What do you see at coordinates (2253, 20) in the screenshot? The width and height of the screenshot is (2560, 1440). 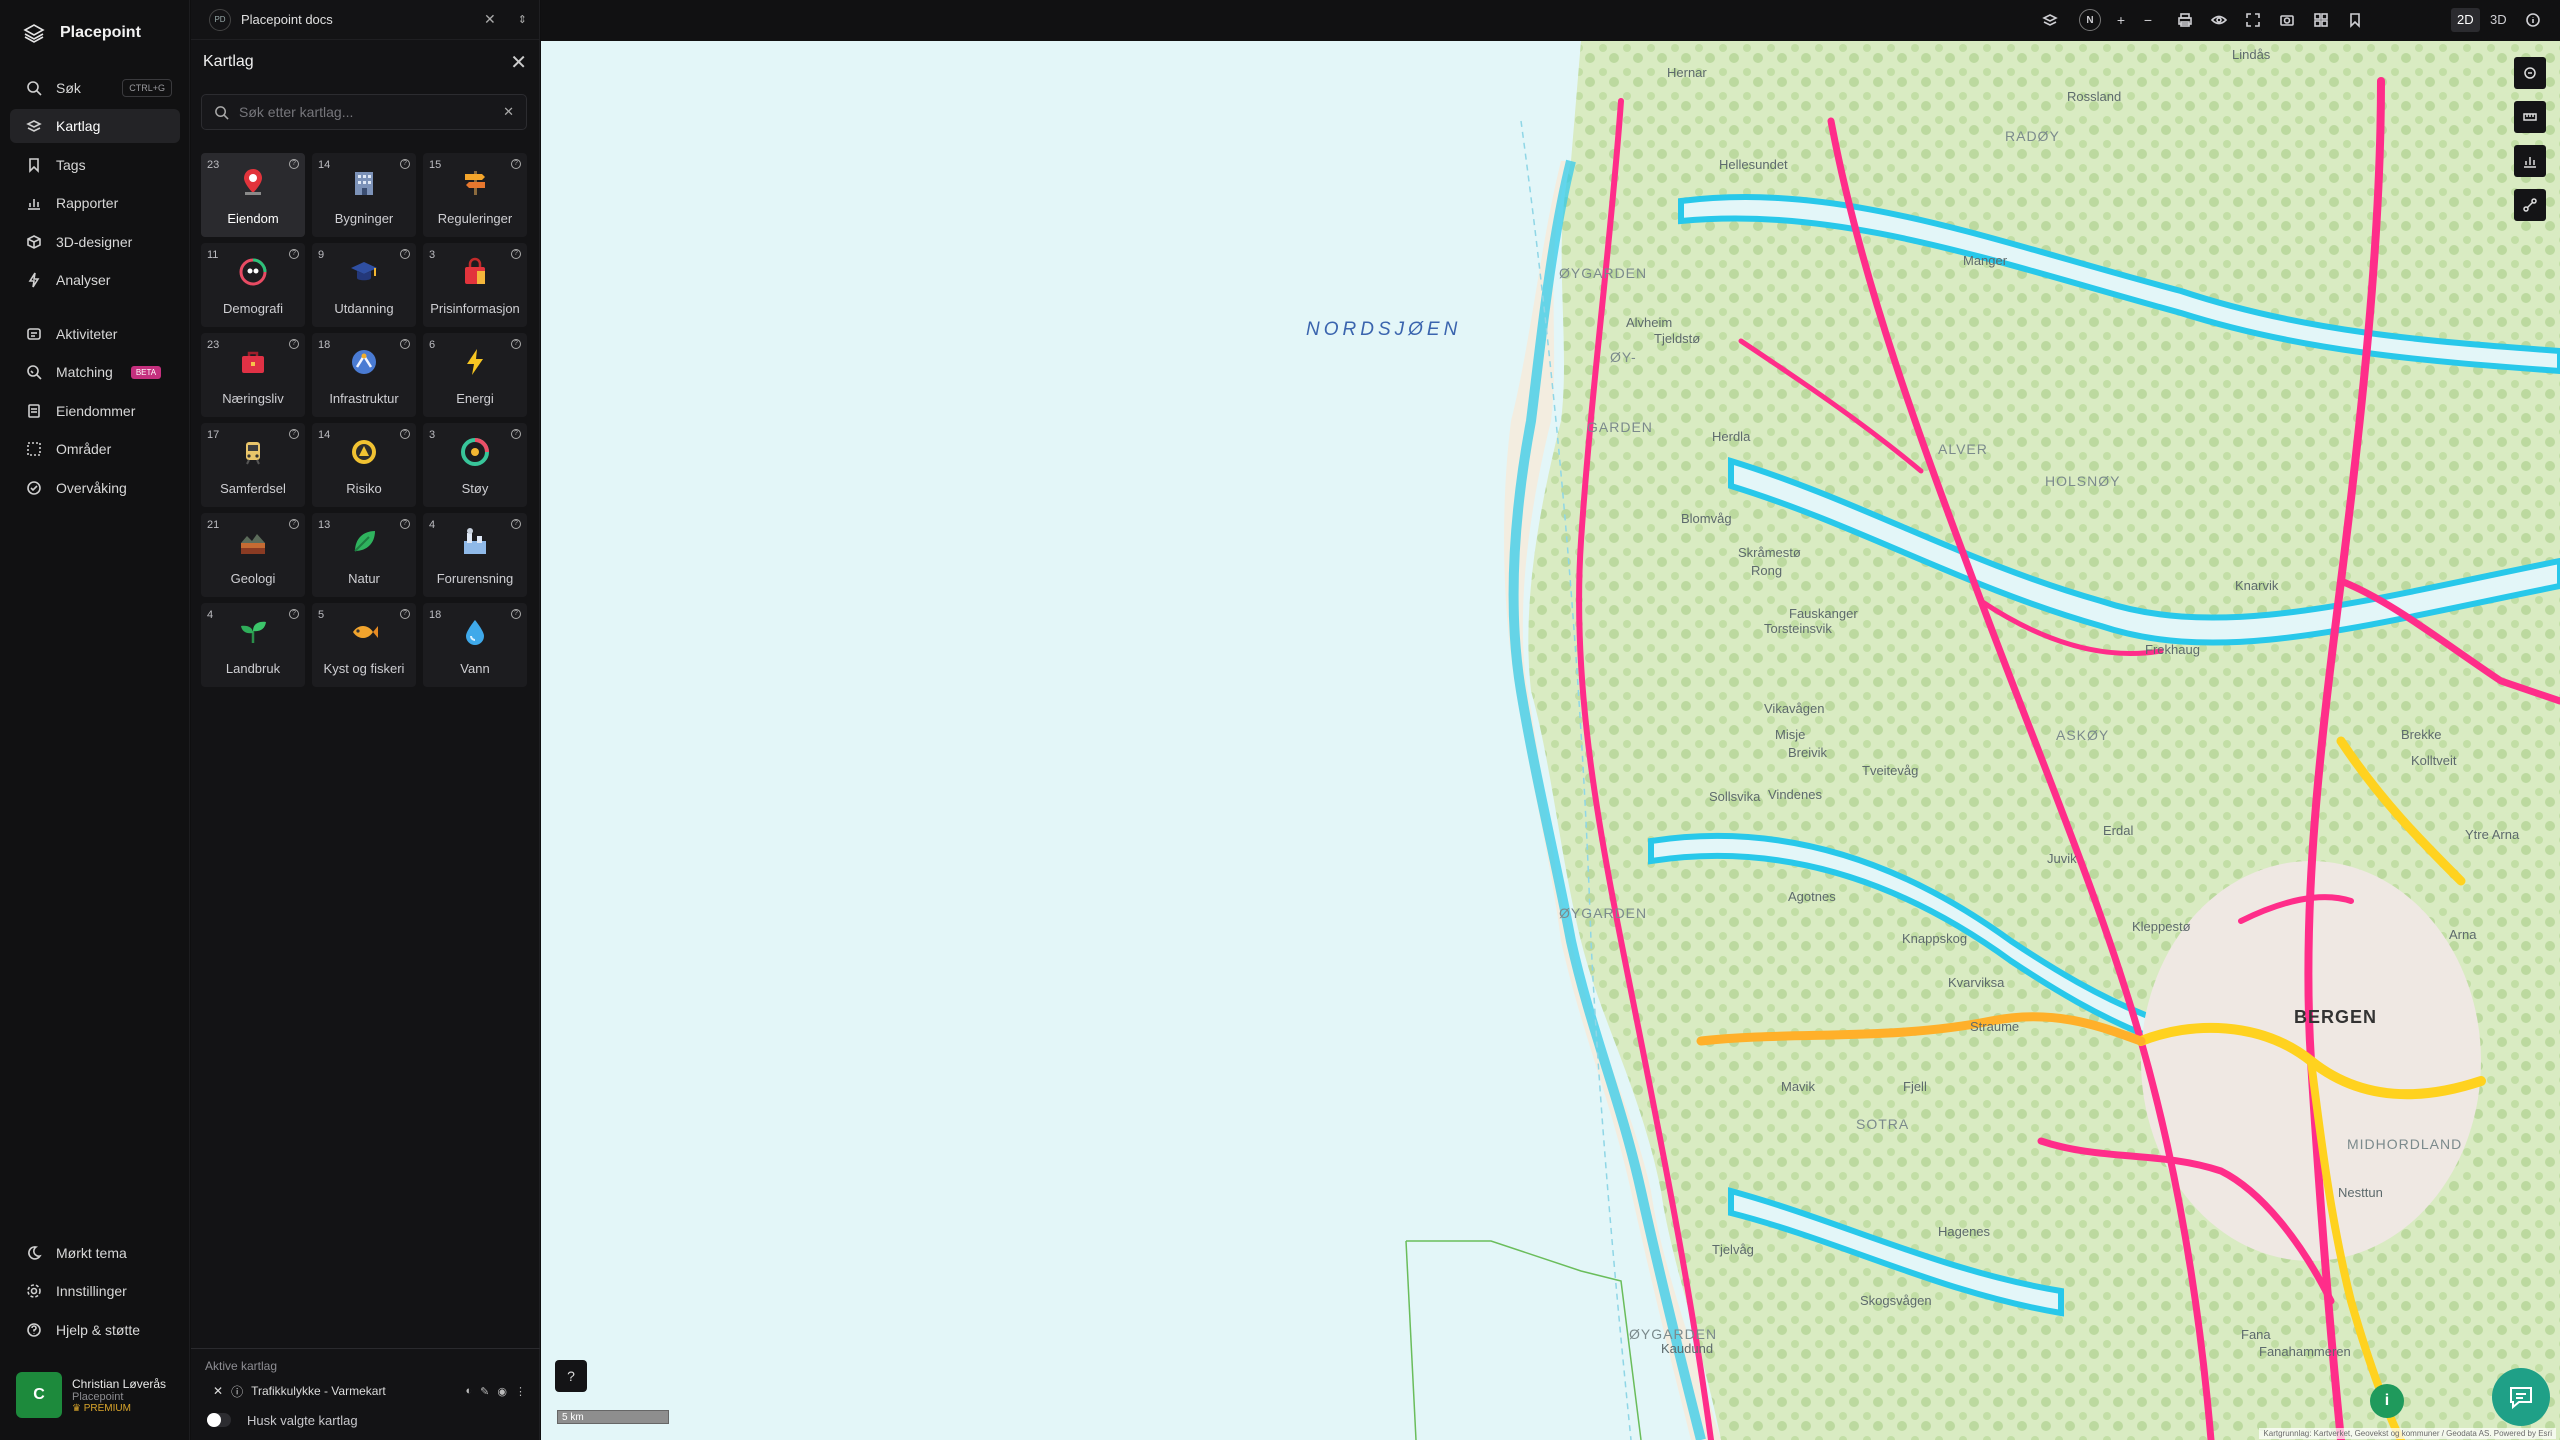 I see `fullscreen-icon` at bounding box center [2253, 20].